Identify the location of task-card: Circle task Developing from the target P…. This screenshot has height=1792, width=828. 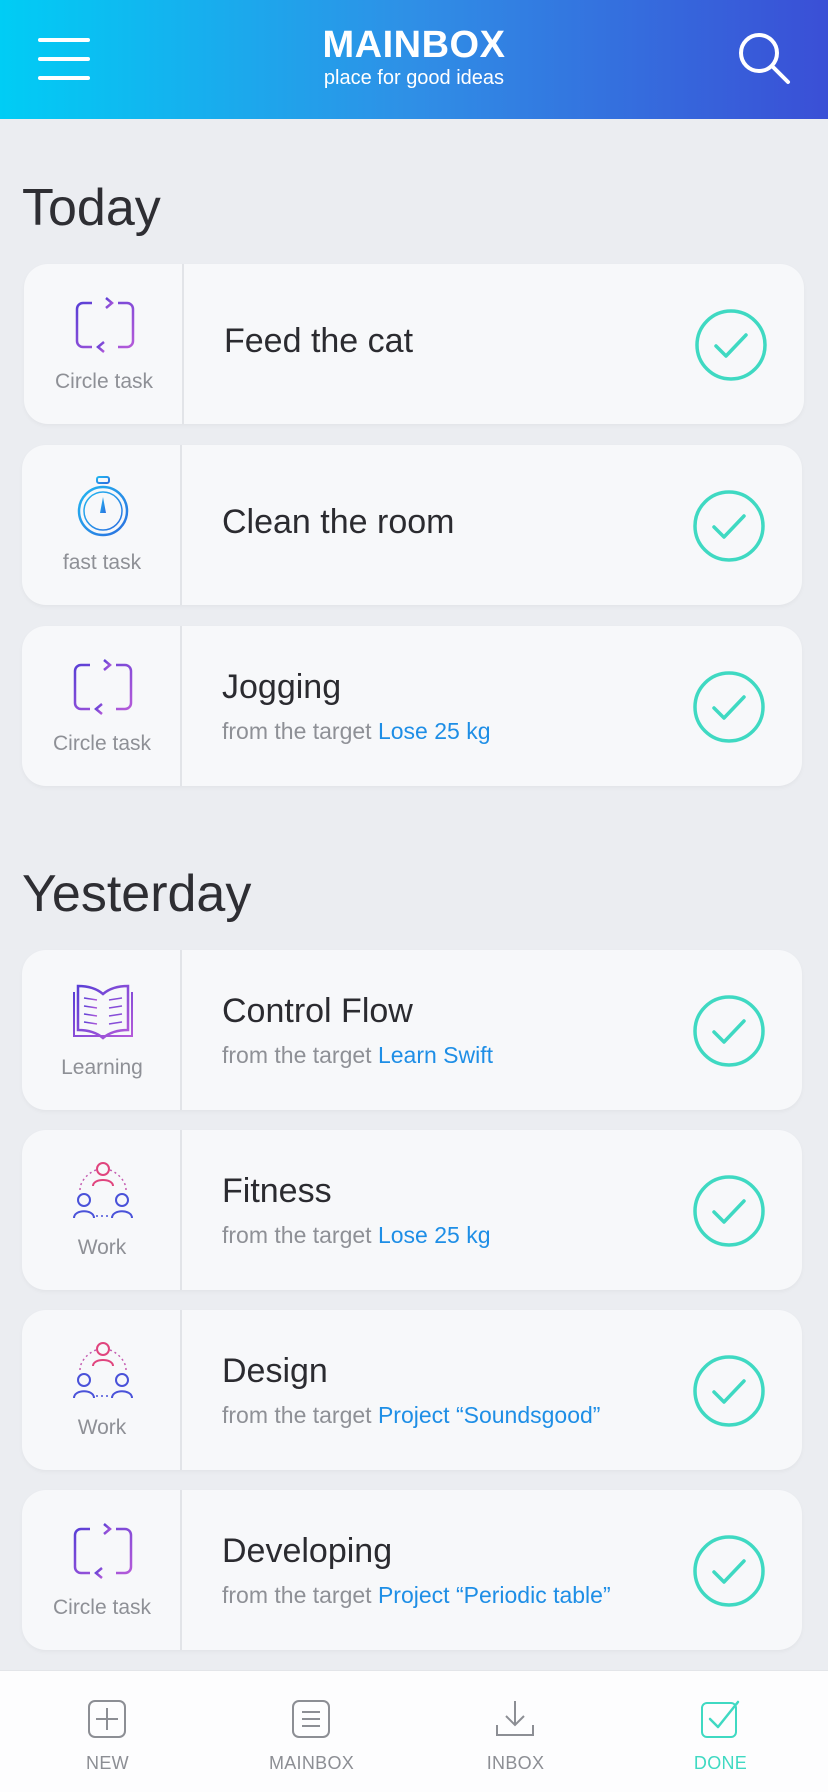
(412, 1570).